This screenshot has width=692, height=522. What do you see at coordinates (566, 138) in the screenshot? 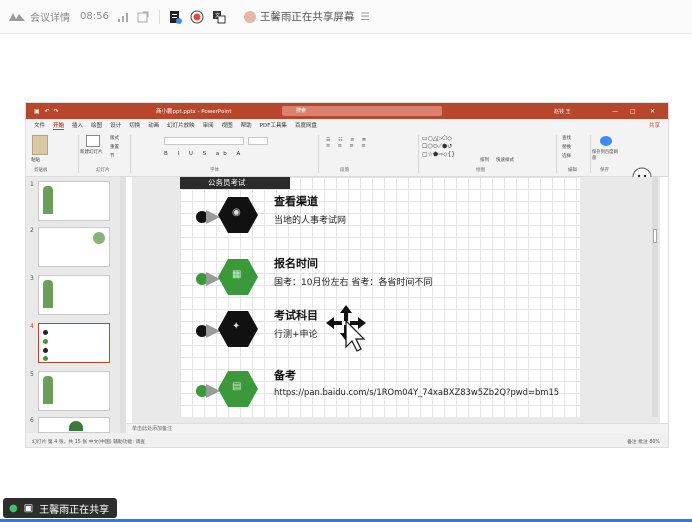
I see `find-button: 查找` at bounding box center [566, 138].